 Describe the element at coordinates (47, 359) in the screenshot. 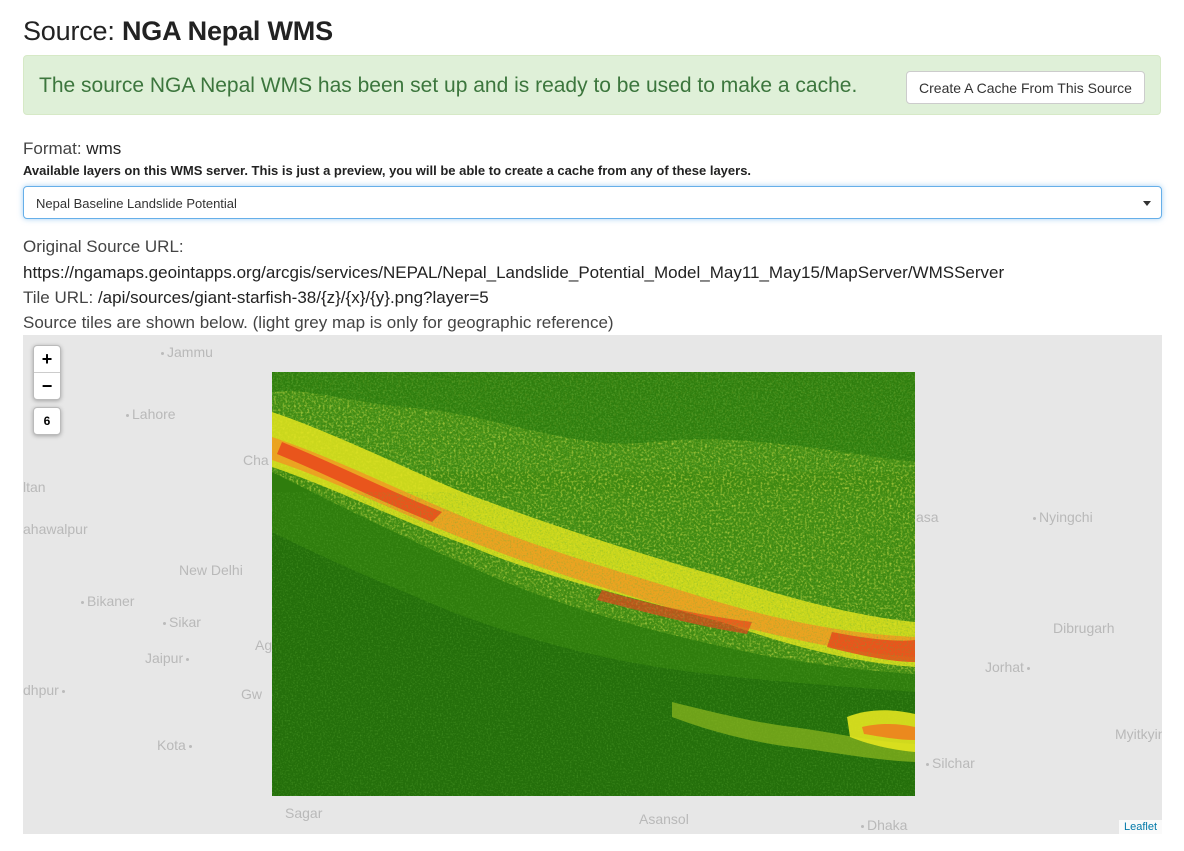

I see `zoom-in-button: +` at that location.